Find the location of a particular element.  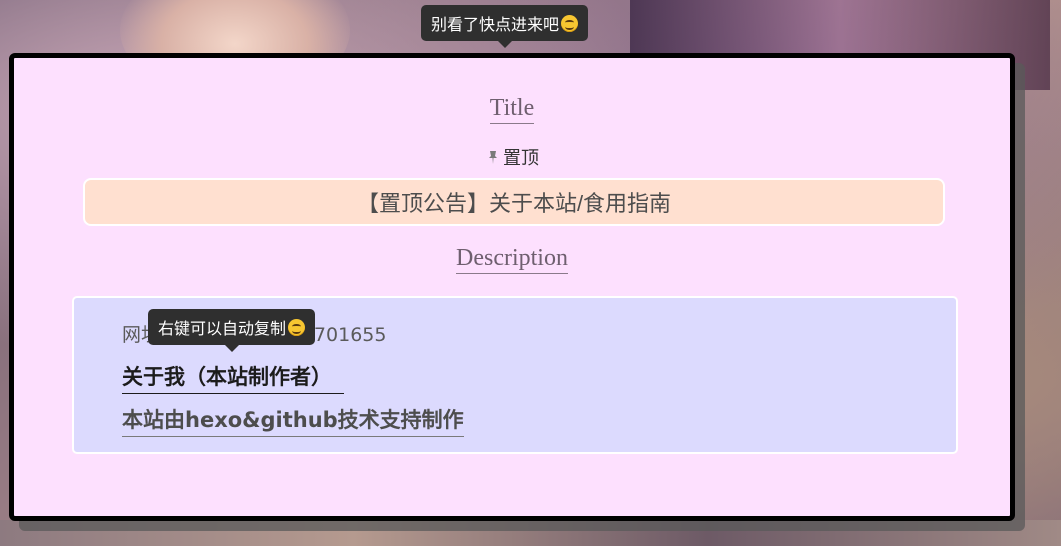

description-heading: Description is located at coordinates (512, 259).